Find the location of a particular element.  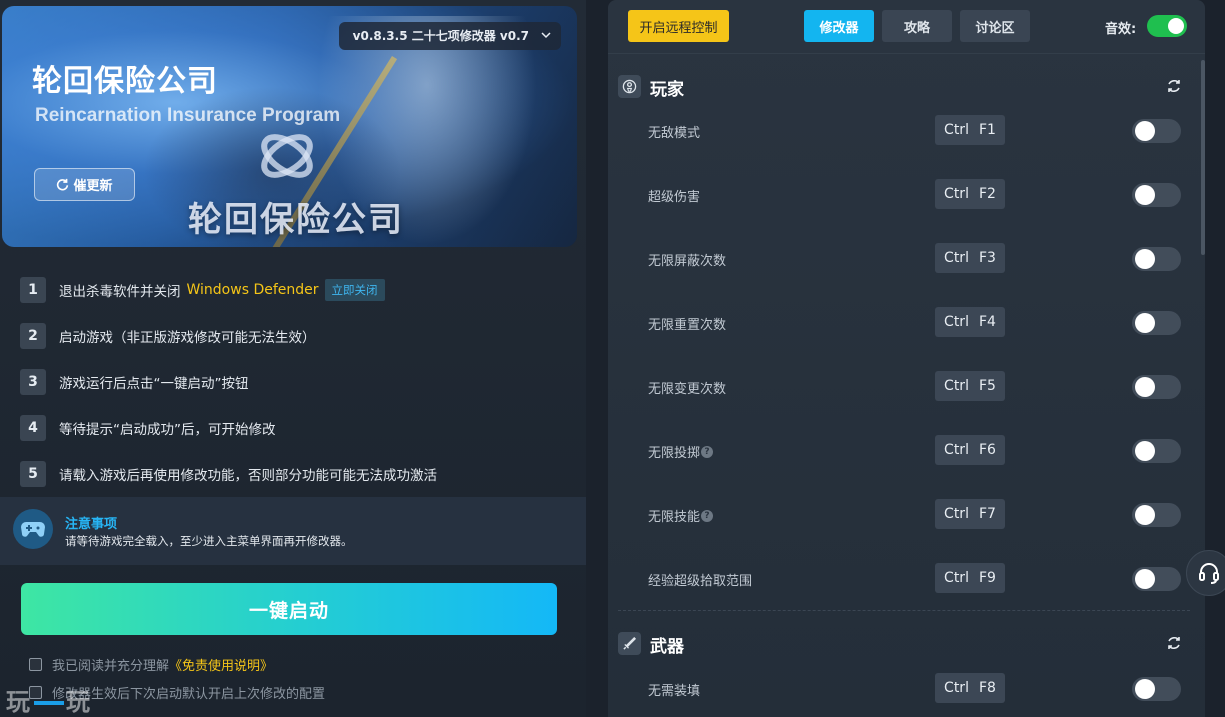

cheat-label: 无限投掷? is located at coordinates (681, 451).